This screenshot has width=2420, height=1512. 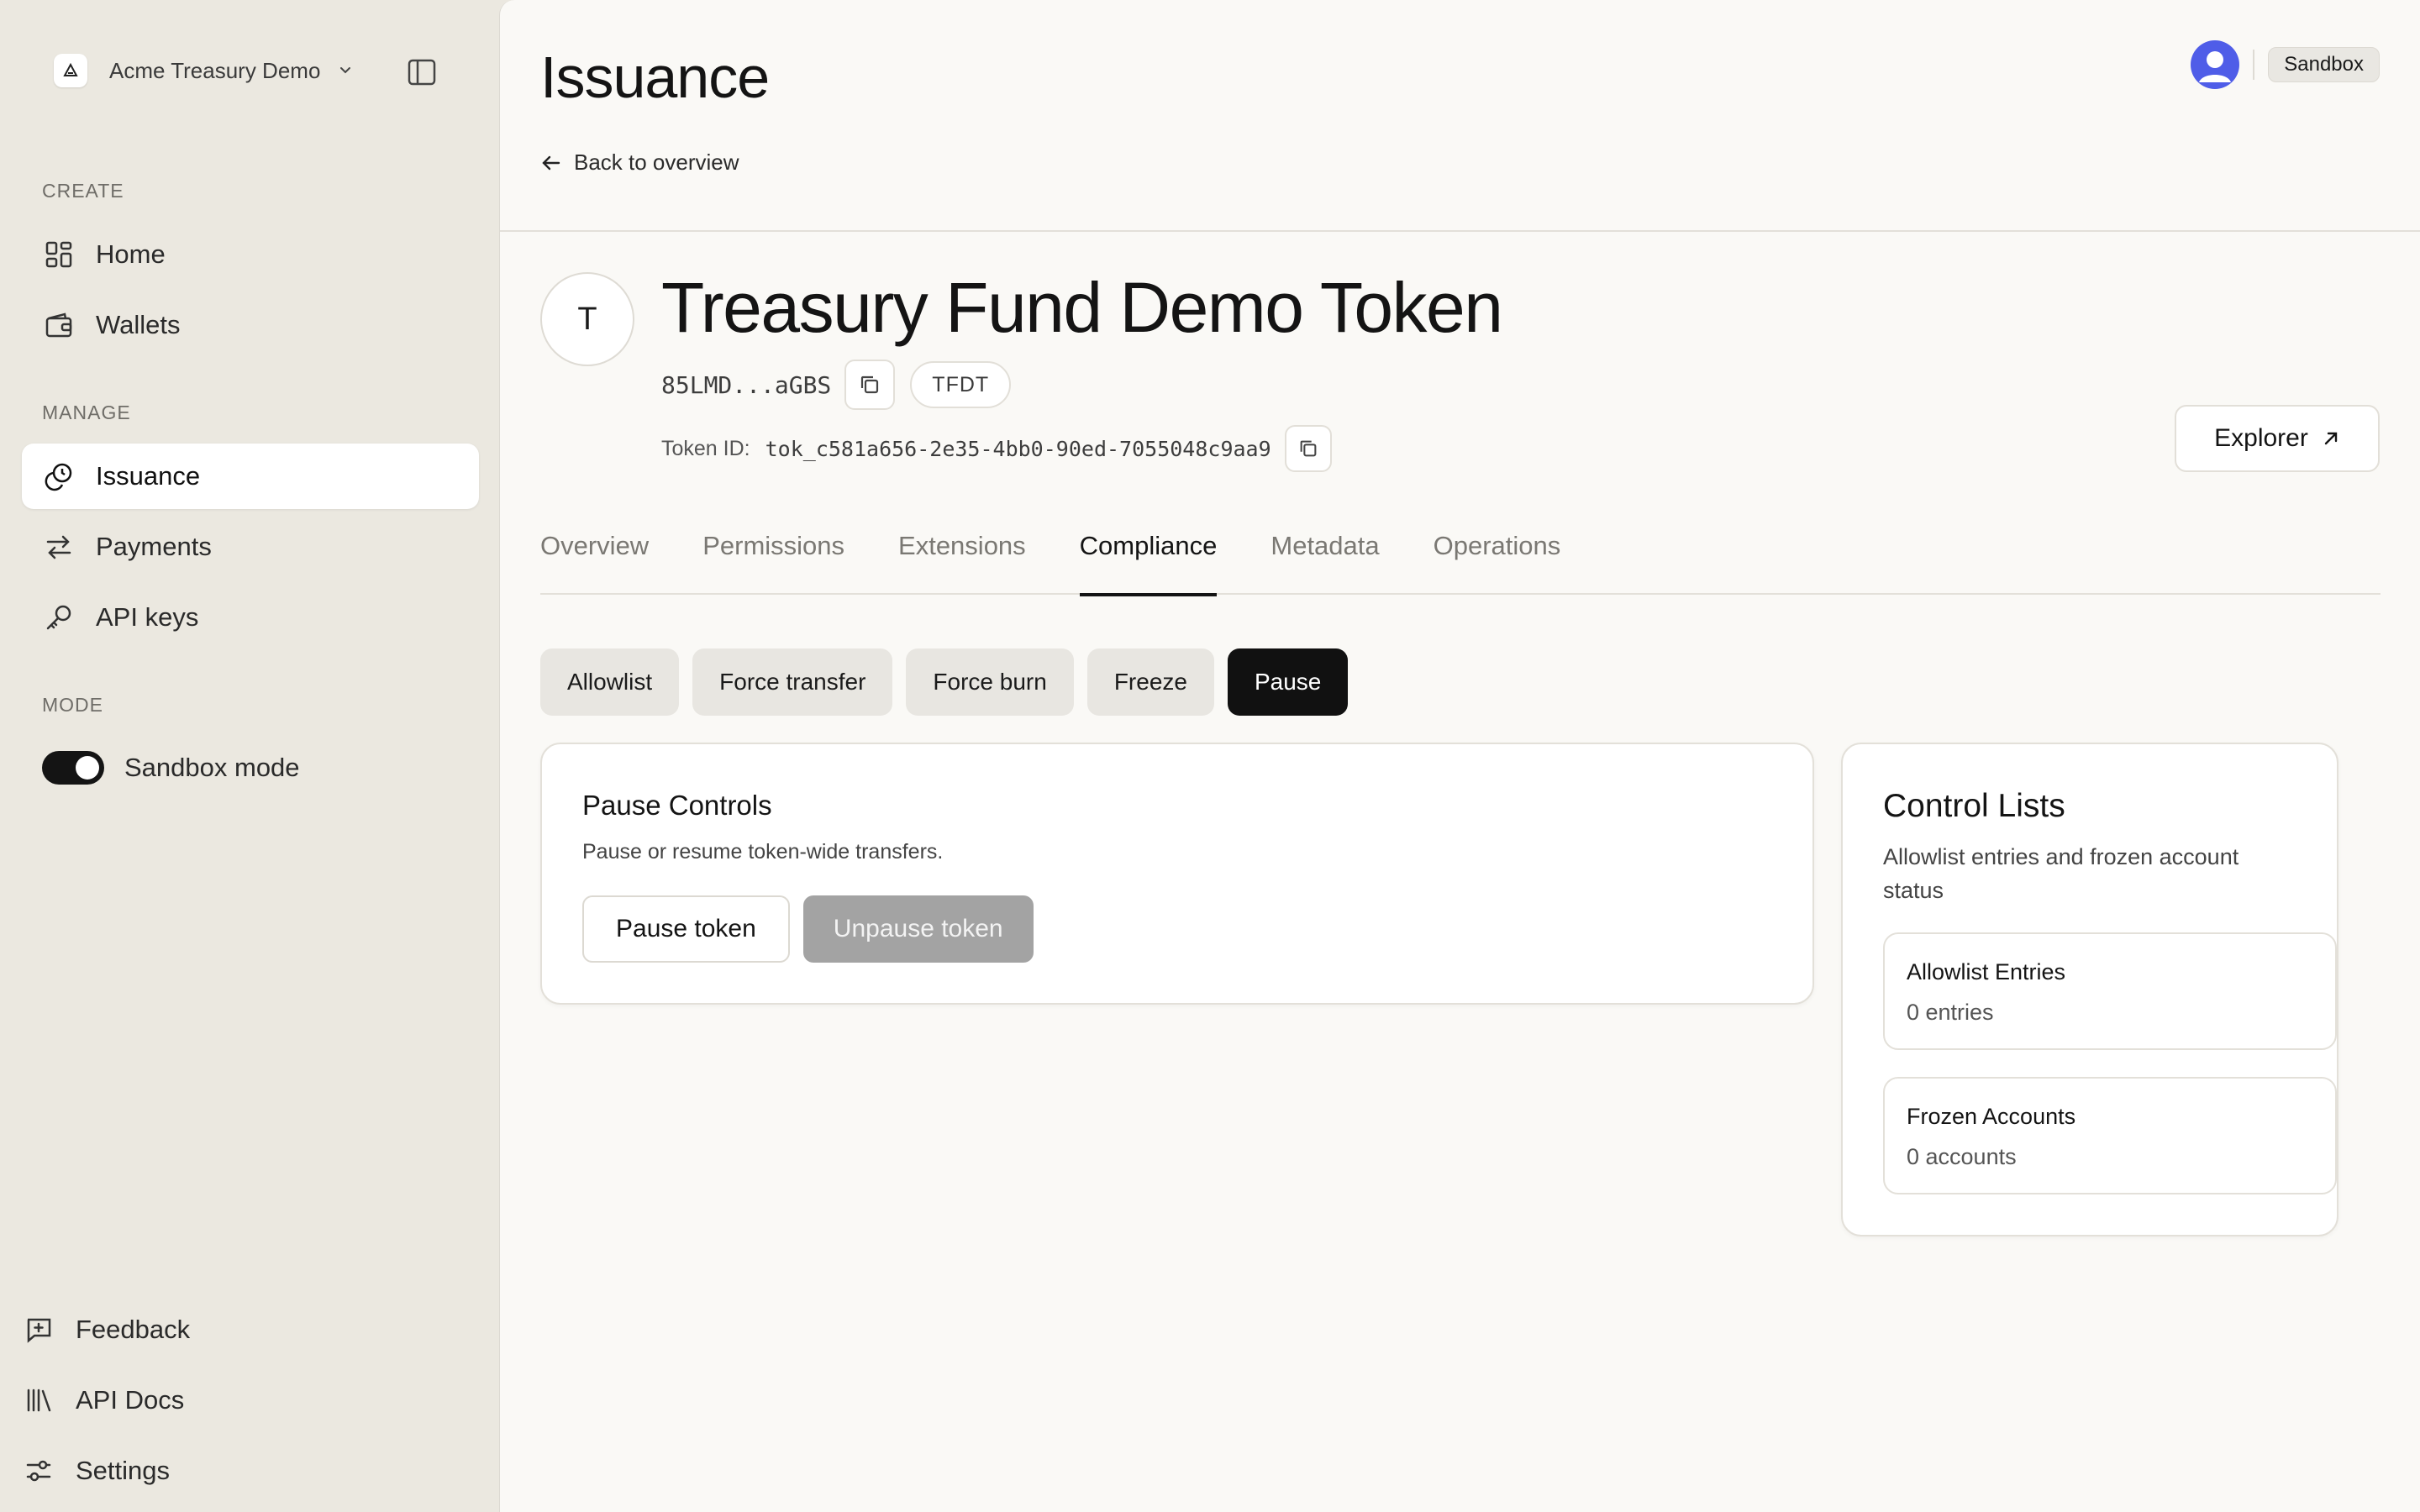 What do you see at coordinates (133, 1329) in the screenshot?
I see `sidebar-item-label: Feedback` at bounding box center [133, 1329].